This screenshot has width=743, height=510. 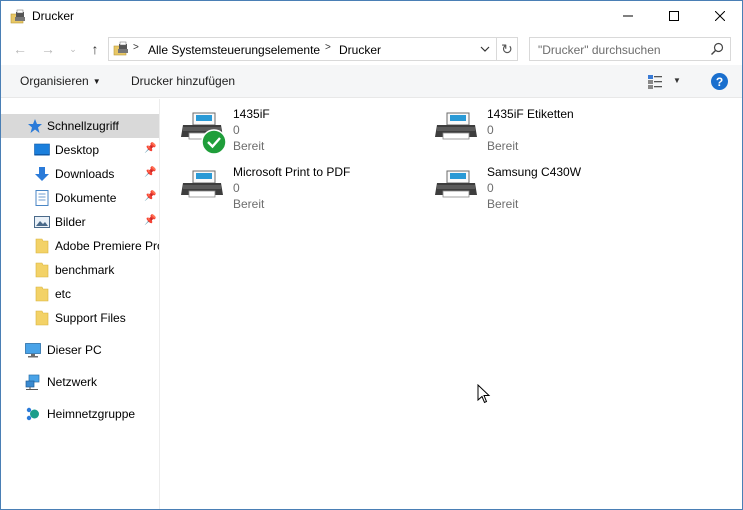 I want to click on downloads-icon, so click(x=42, y=174).